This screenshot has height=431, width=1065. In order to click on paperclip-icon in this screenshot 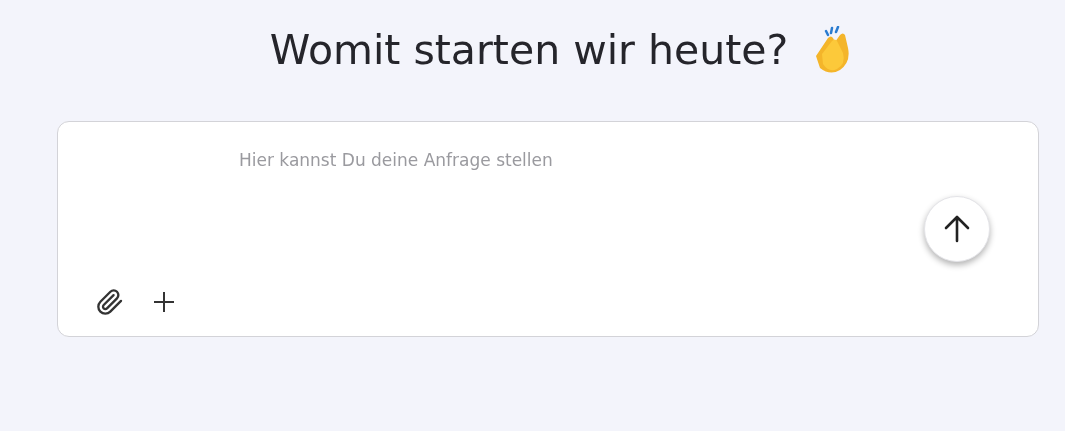, I will do `click(110, 302)`.